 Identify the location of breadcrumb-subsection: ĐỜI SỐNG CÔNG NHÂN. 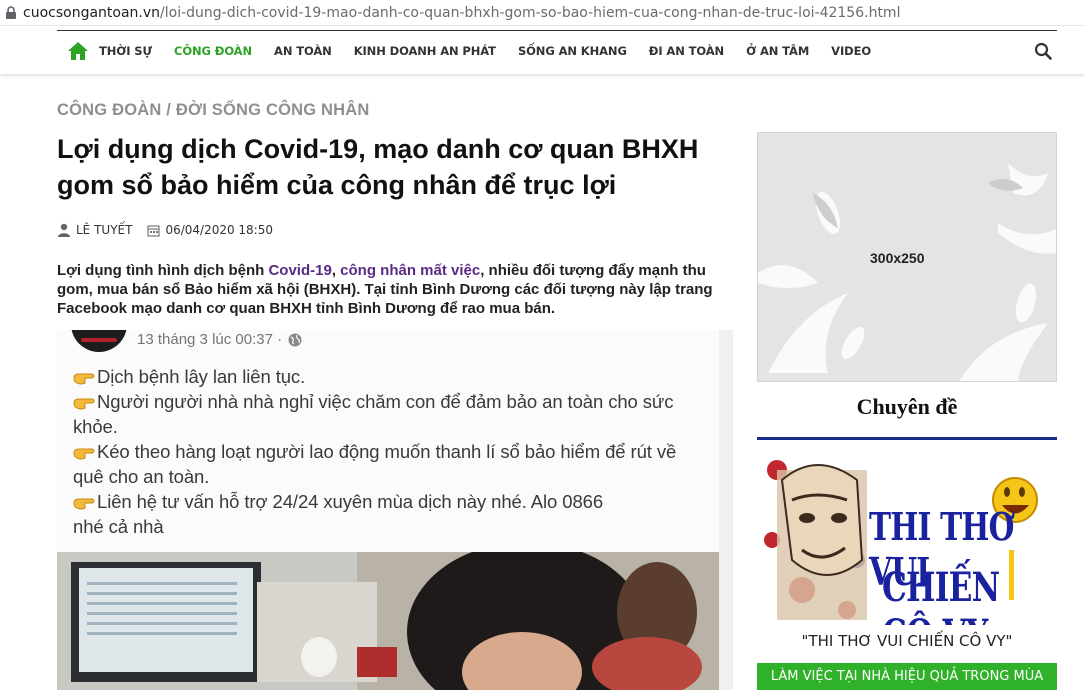
(273, 110).